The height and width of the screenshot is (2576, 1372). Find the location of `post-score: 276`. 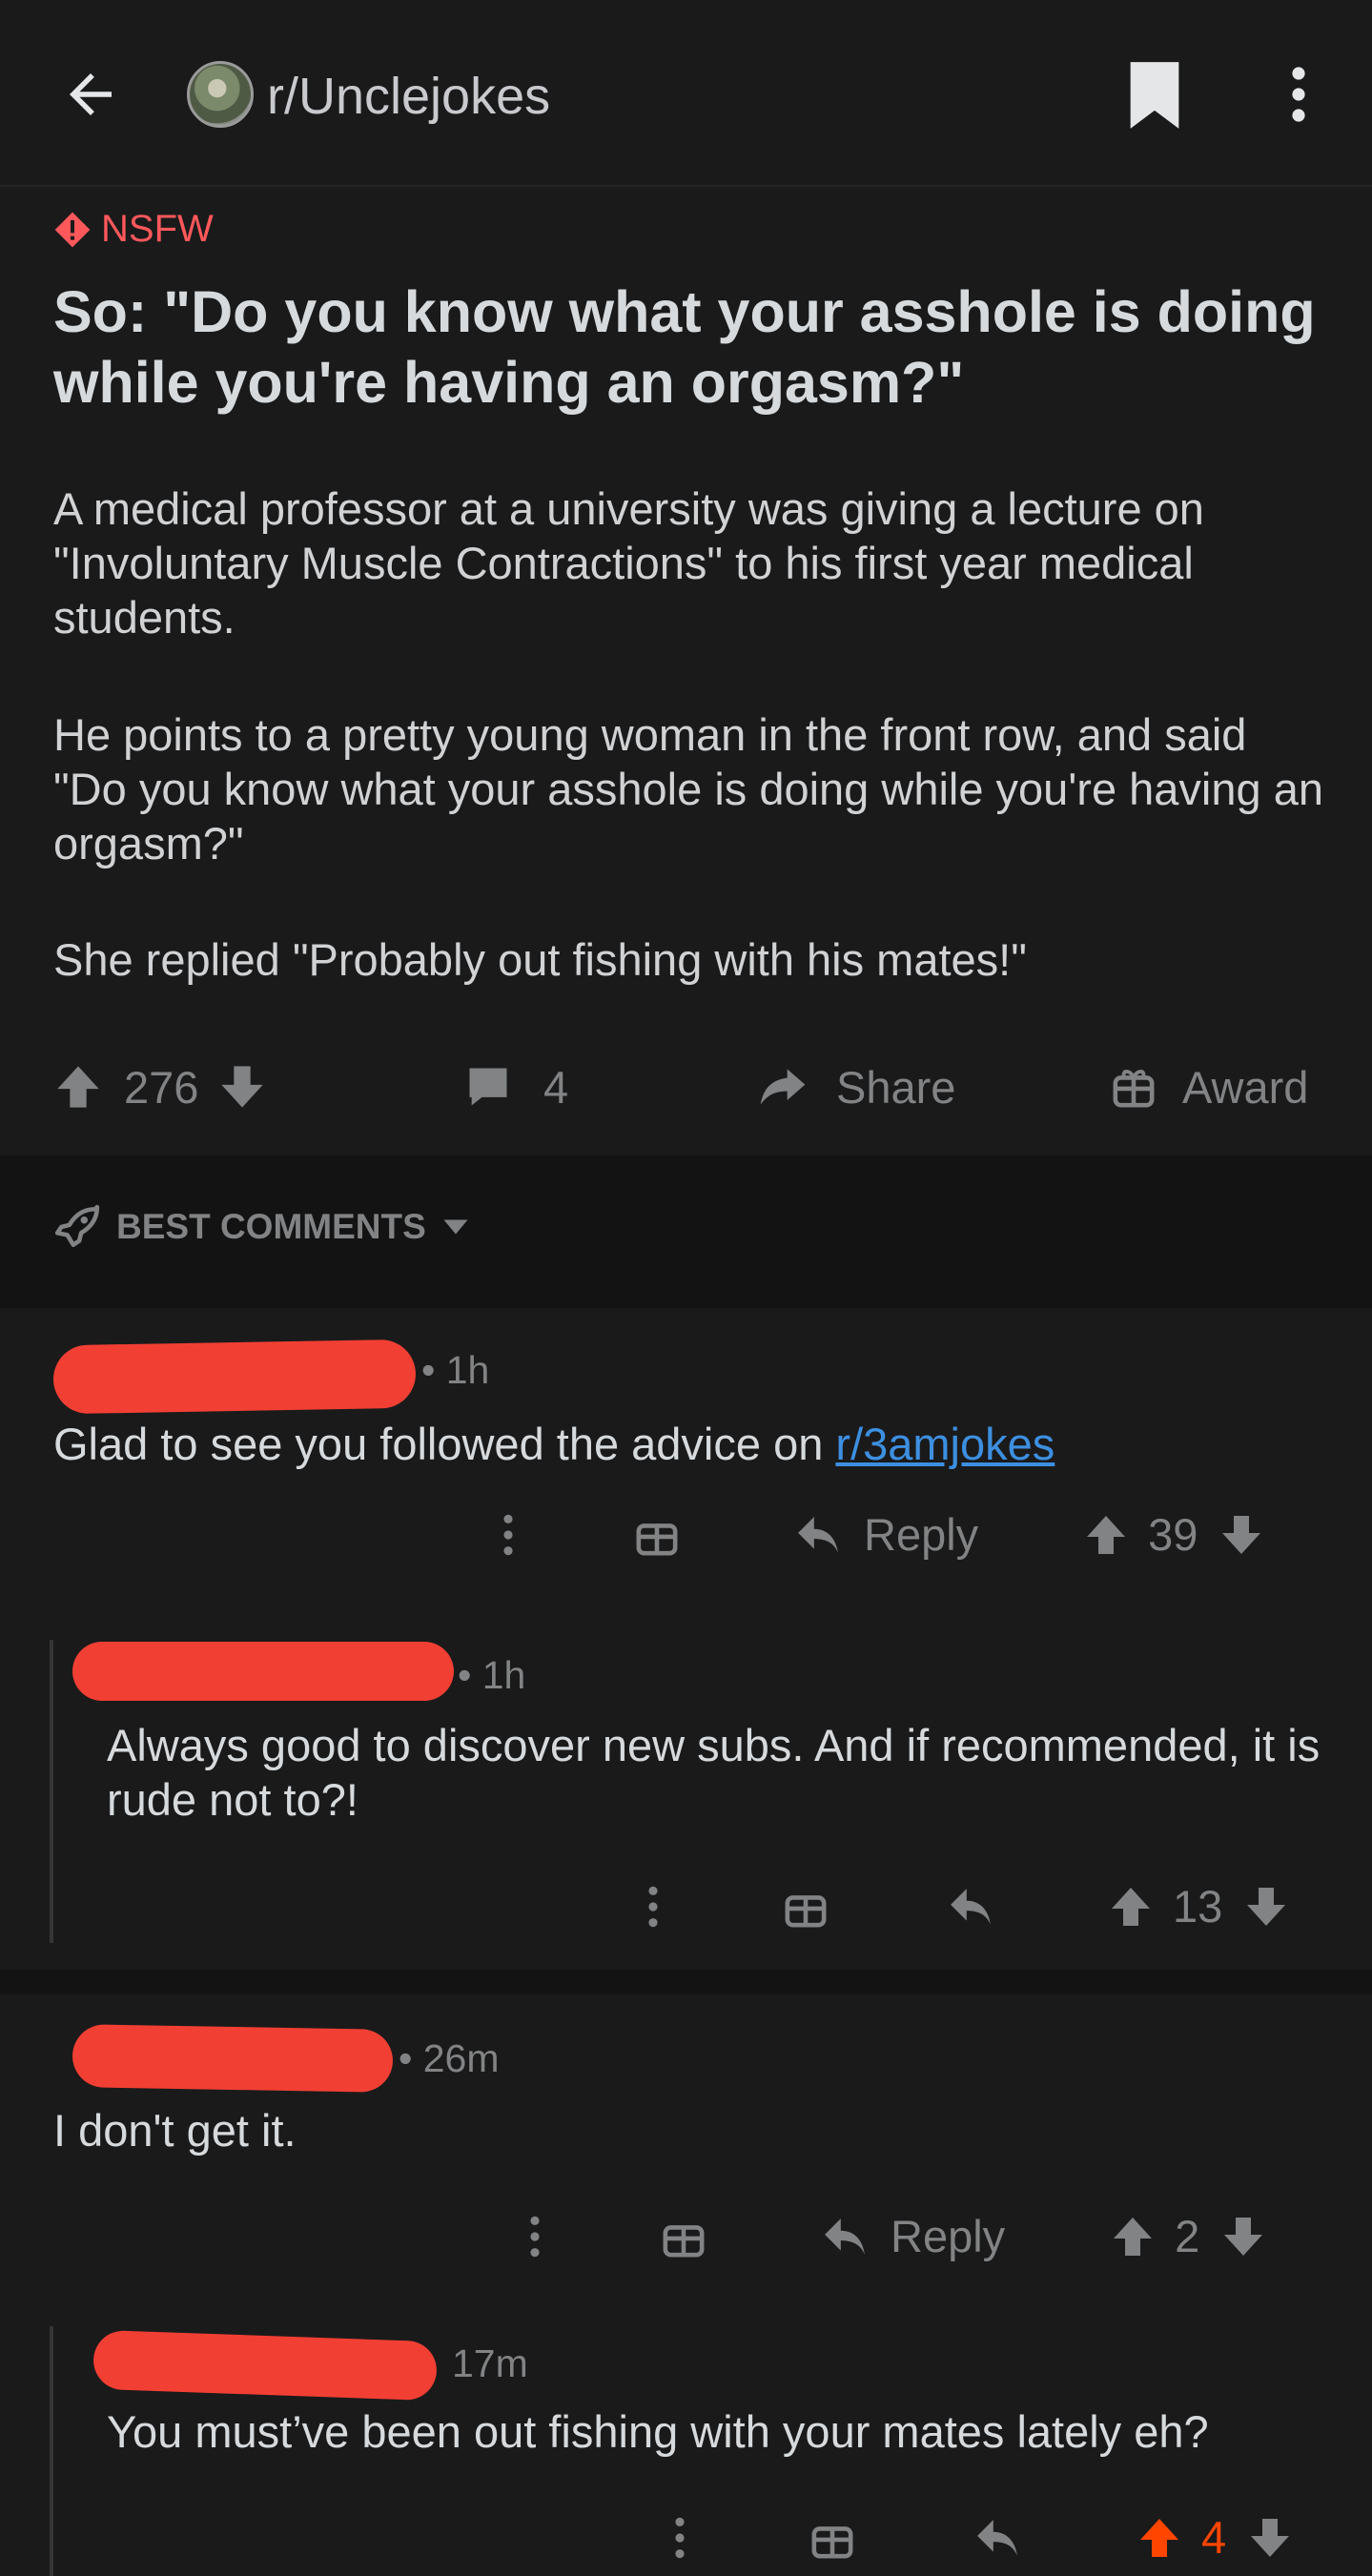

post-score: 276 is located at coordinates (162, 1087).